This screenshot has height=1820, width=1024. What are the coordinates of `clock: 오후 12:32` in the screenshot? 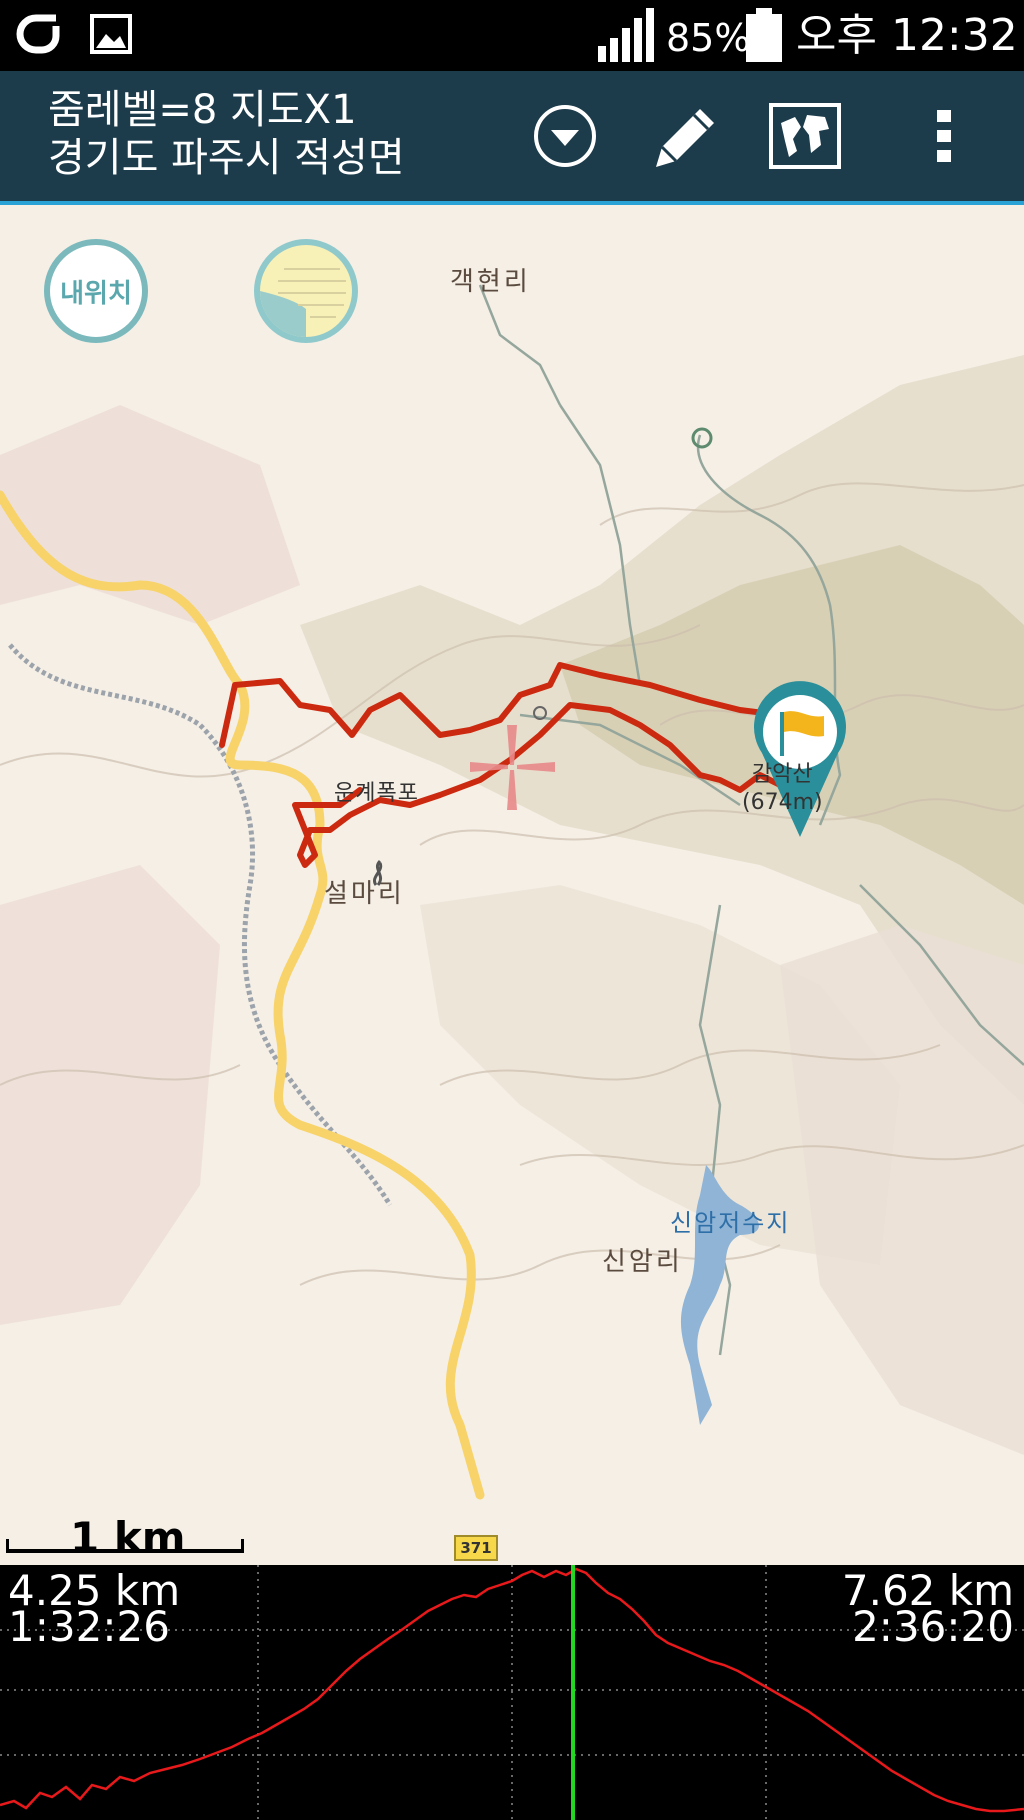 It's located at (907, 35).